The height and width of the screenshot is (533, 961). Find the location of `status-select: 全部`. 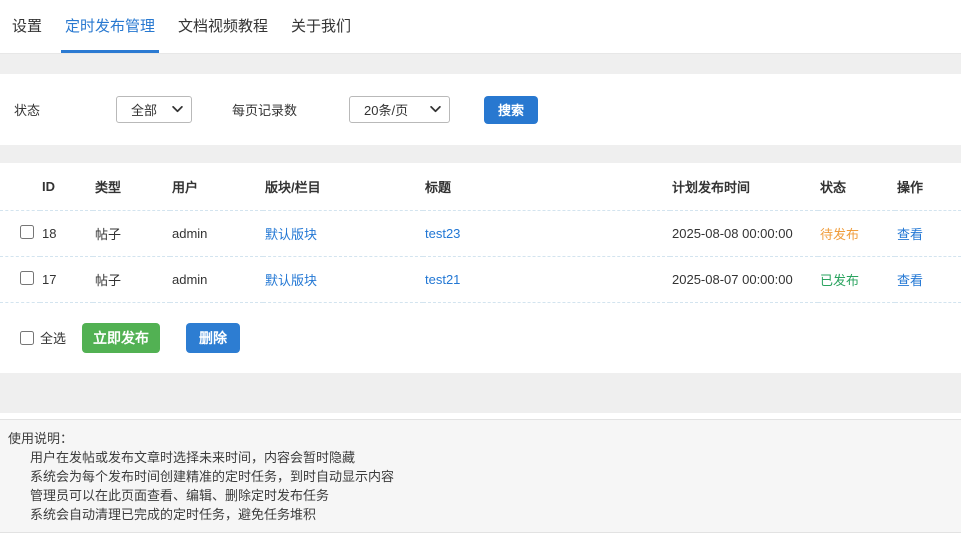

status-select: 全部 is located at coordinates (154, 109).